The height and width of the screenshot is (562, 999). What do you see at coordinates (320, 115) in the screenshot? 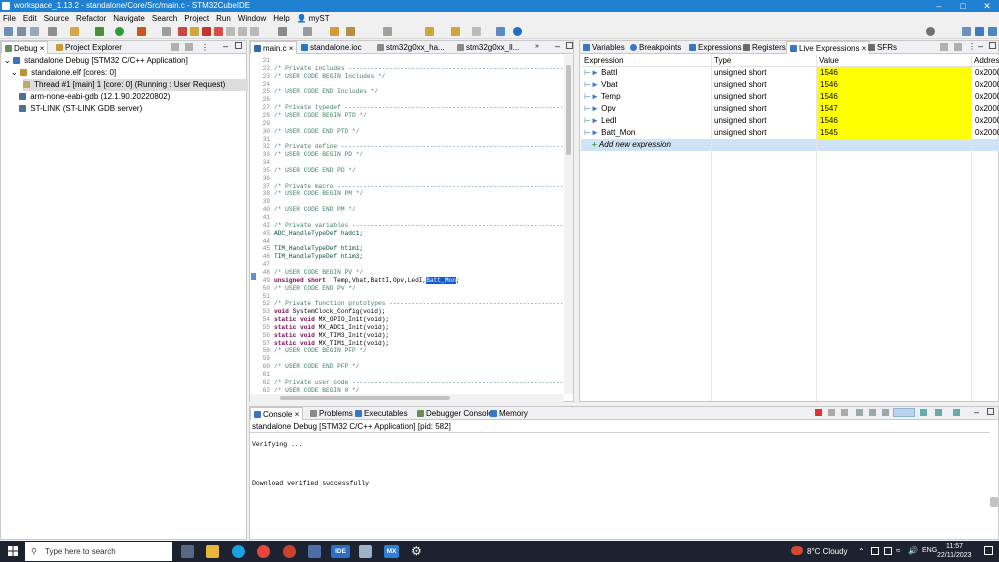
I see `code-line: /* USER CODE BEGIN PTD */` at bounding box center [320, 115].